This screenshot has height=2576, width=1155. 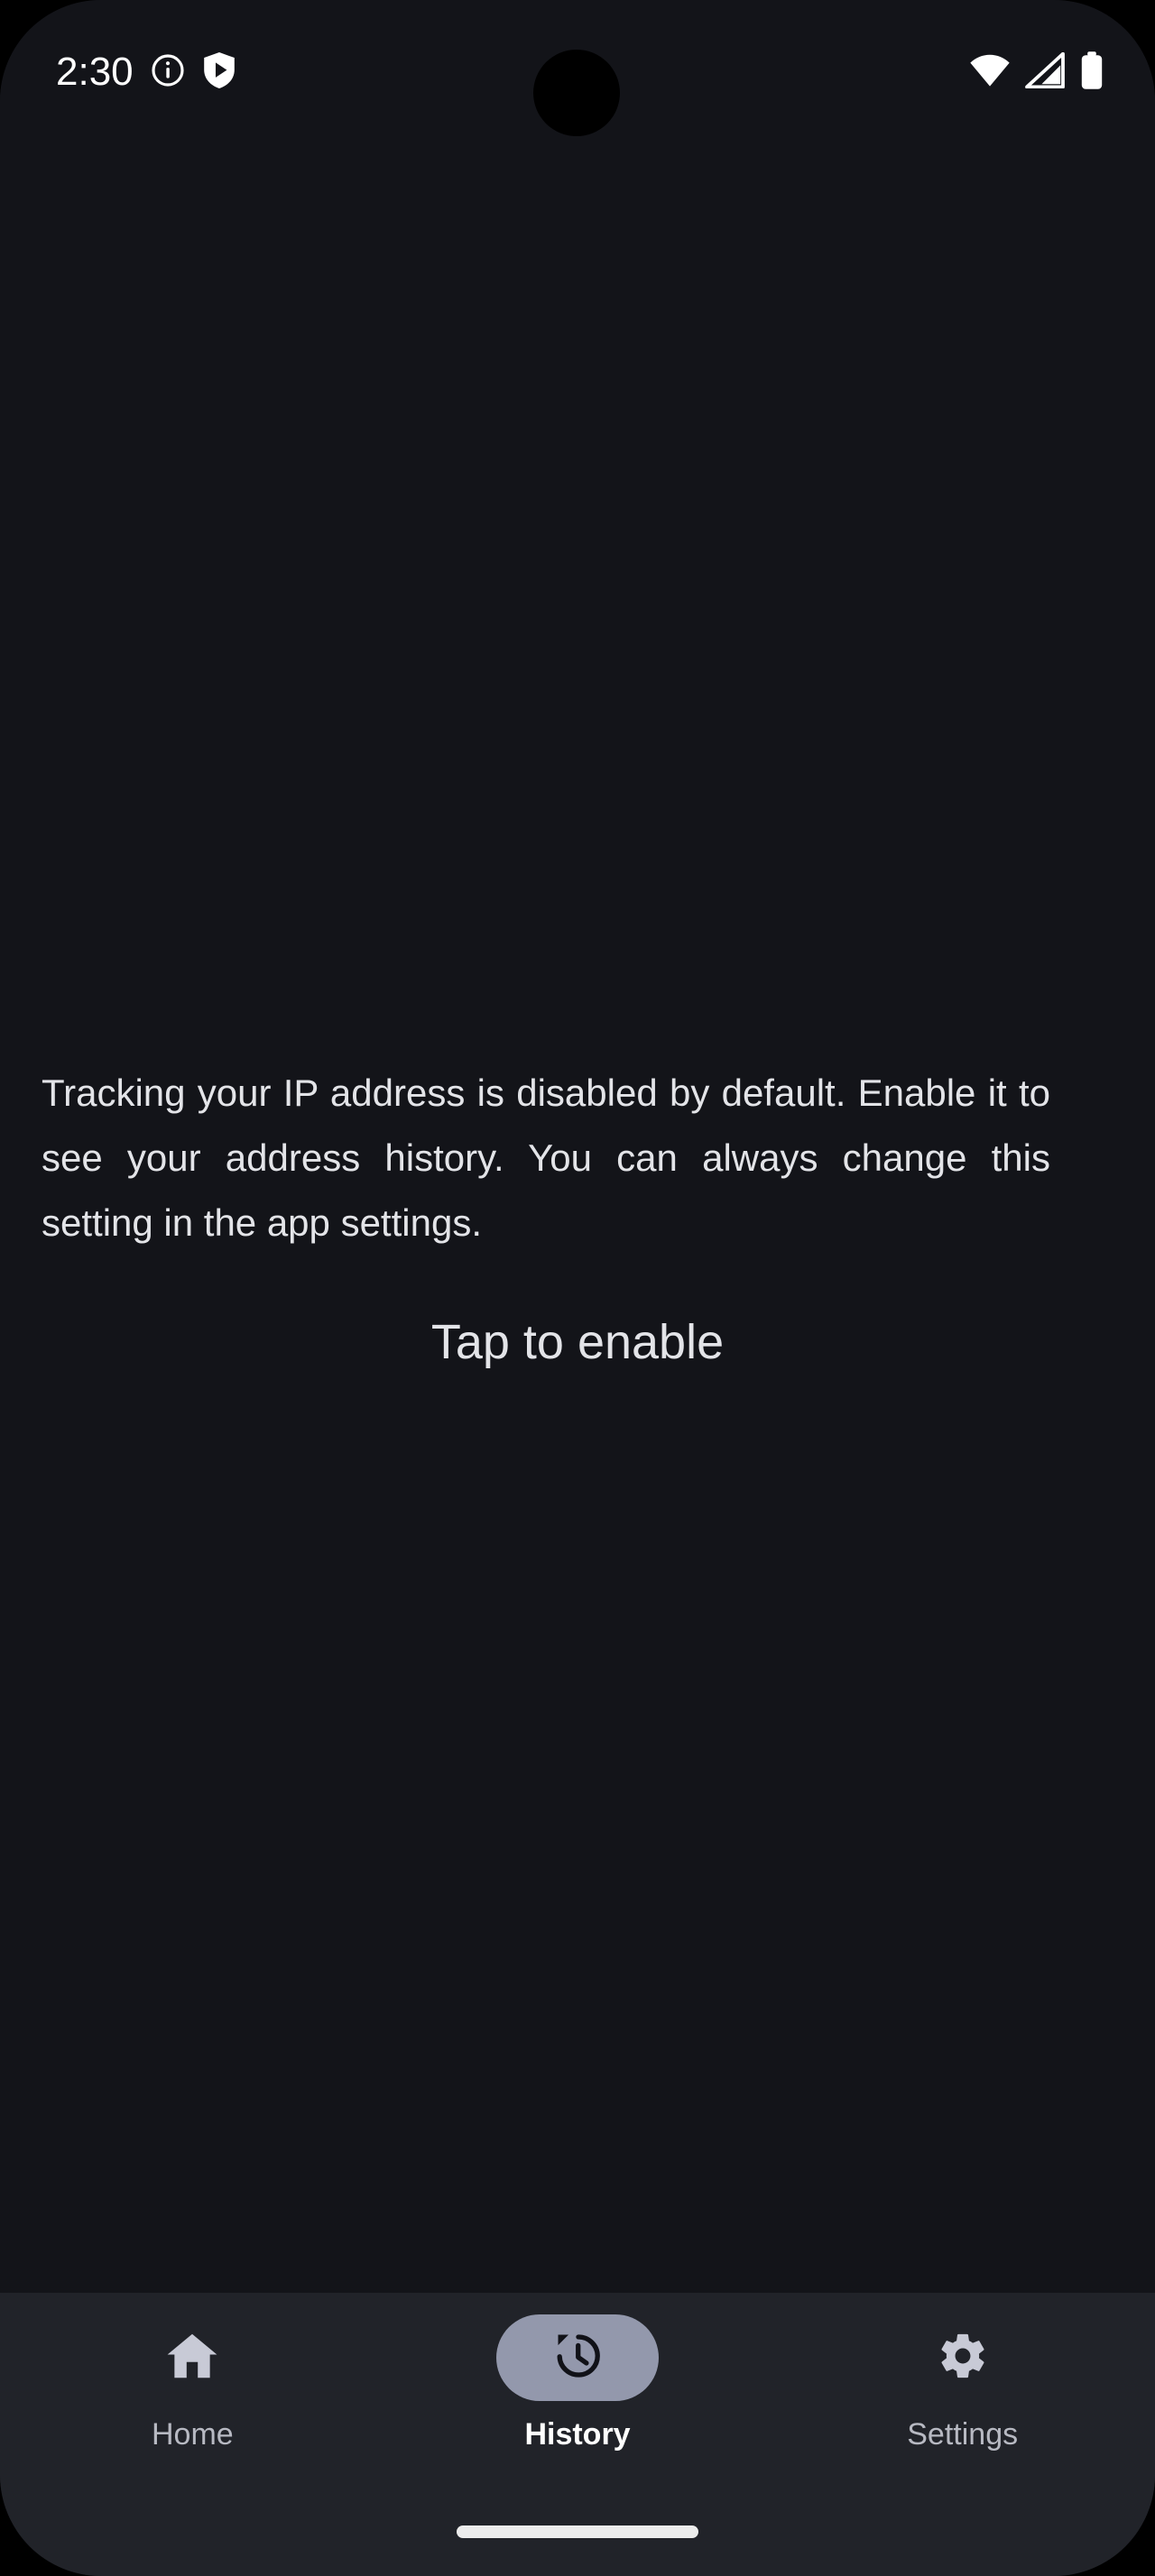 I want to click on camera-punch-hole, so click(x=576, y=93).